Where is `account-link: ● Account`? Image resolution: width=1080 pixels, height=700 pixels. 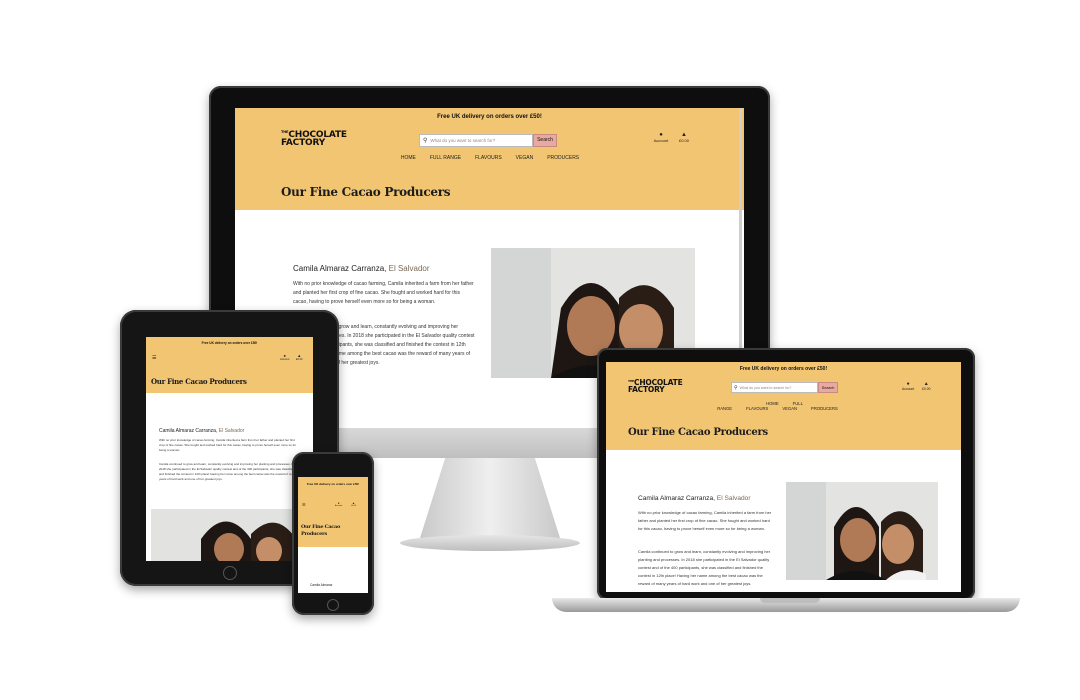
account-link: ● Account is located at coordinates (661, 137).